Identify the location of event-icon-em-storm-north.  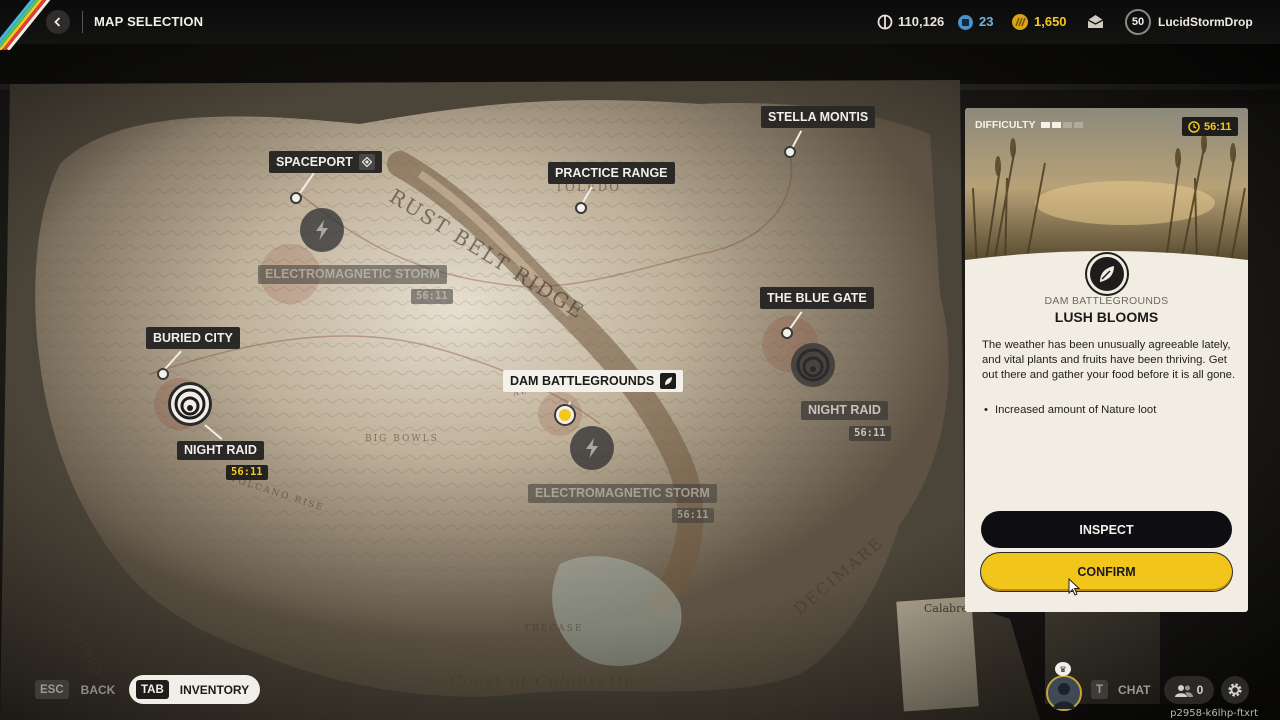
(322, 230).